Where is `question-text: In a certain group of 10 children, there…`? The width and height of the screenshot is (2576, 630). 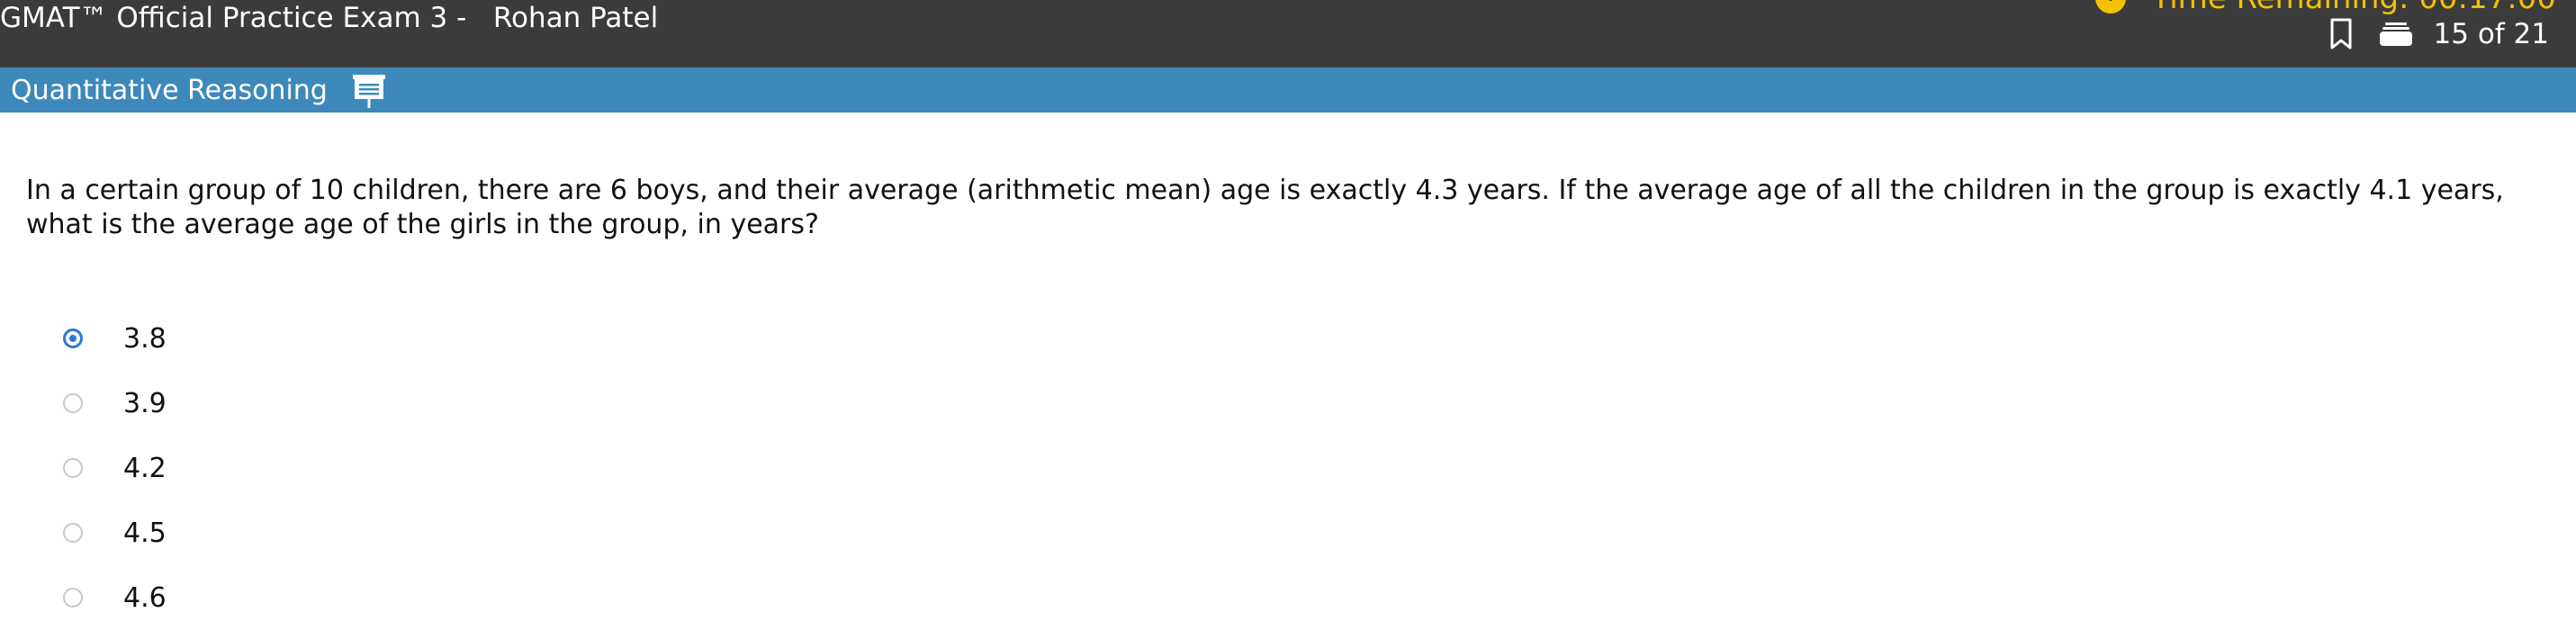
question-text: In a certain group of 10 children, there… is located at coordinates (1265, 208).